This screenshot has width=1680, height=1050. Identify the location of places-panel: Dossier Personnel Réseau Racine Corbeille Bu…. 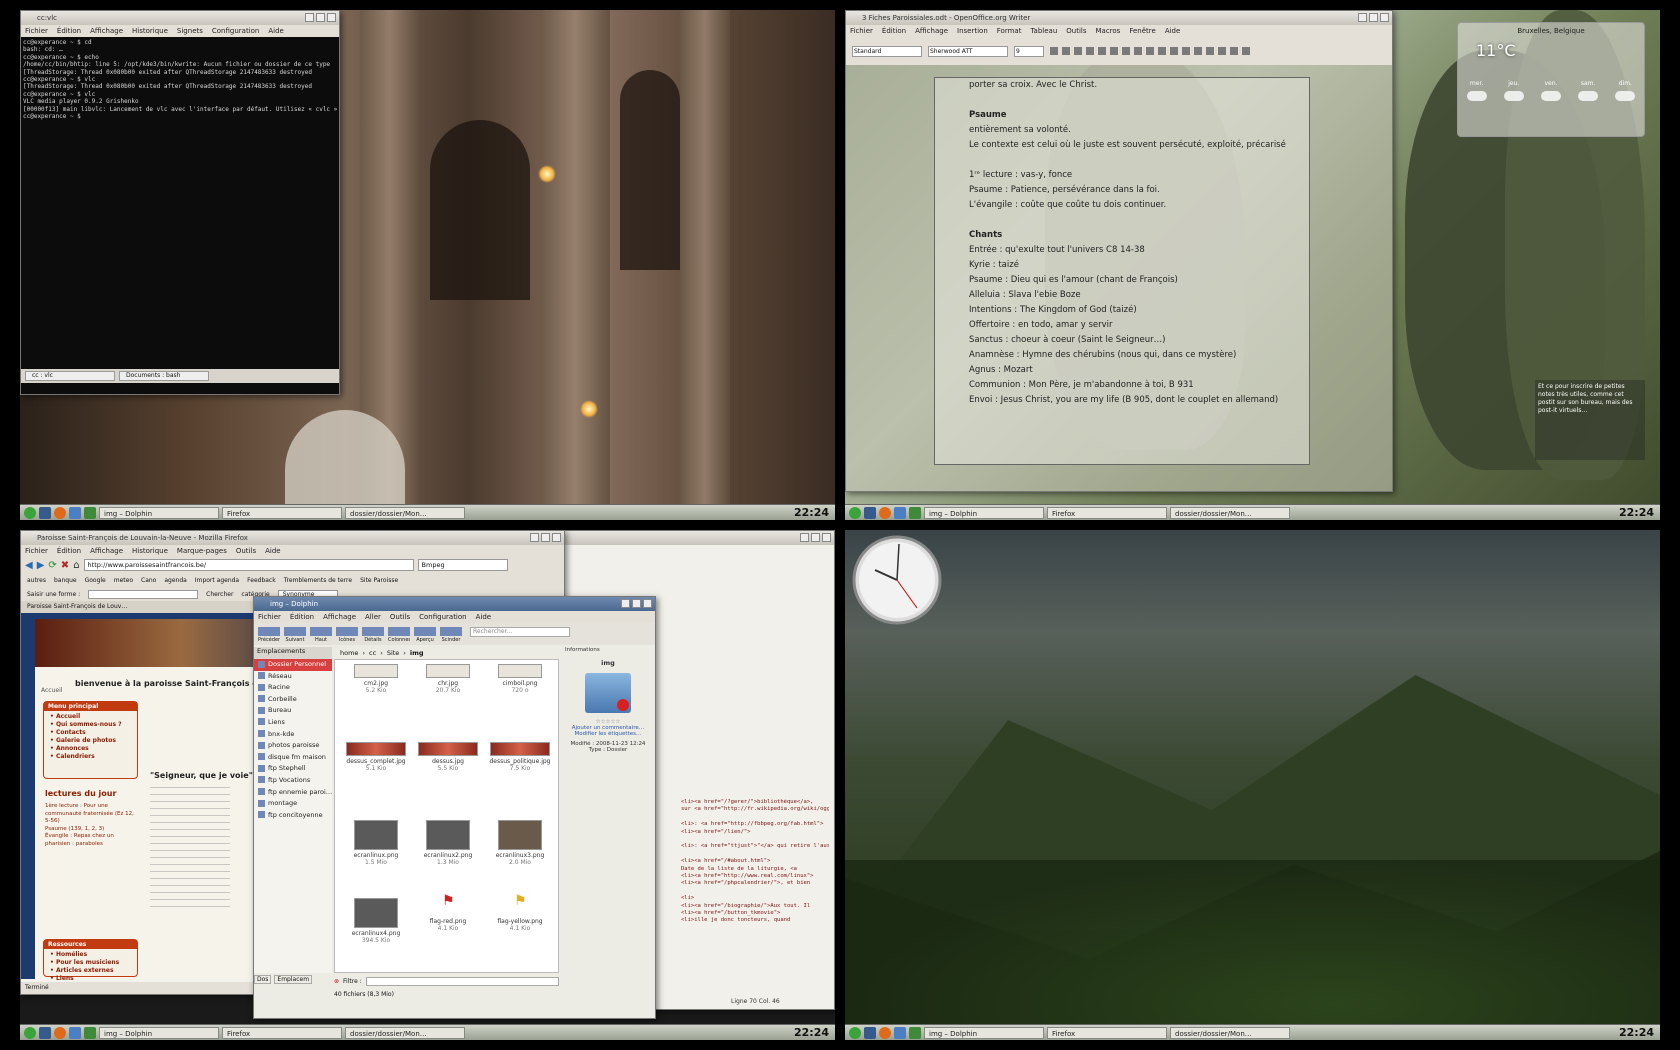
(293, 816).